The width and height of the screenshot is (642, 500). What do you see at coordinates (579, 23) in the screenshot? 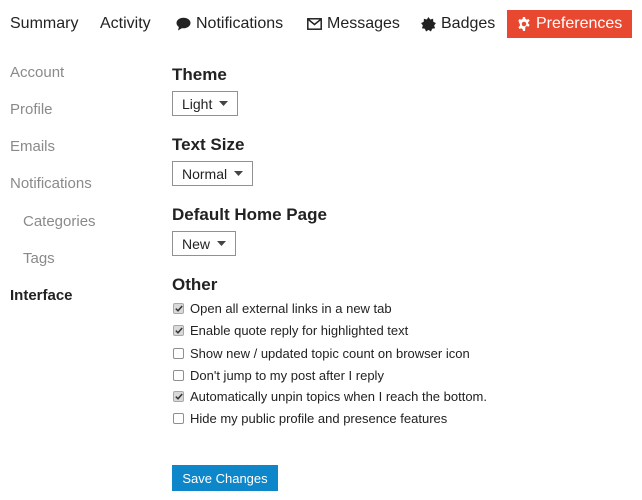
I see `tab-preferences-label: Preferences` at bounding box center [579, 23].